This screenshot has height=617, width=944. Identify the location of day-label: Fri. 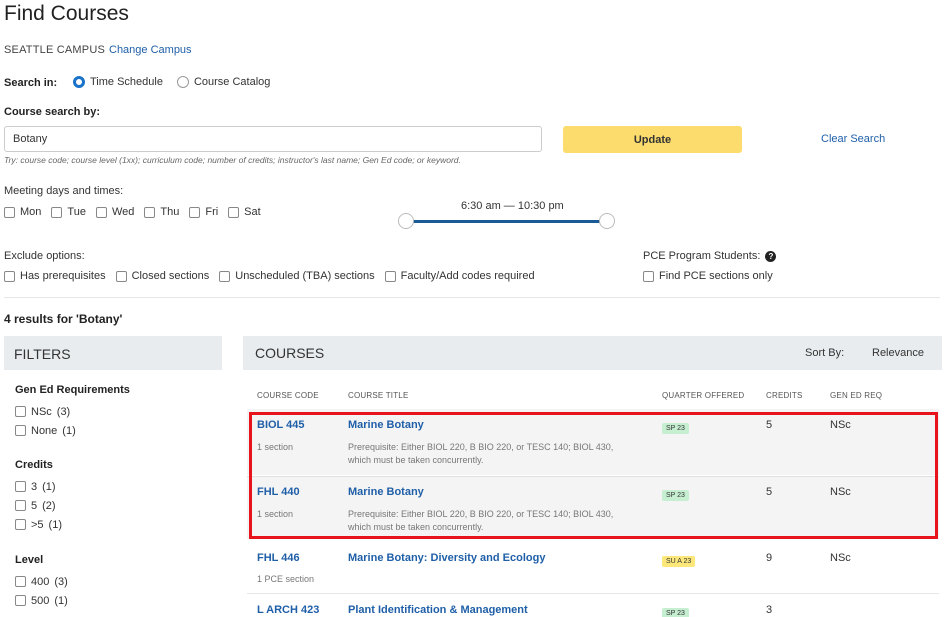
(212, 212).